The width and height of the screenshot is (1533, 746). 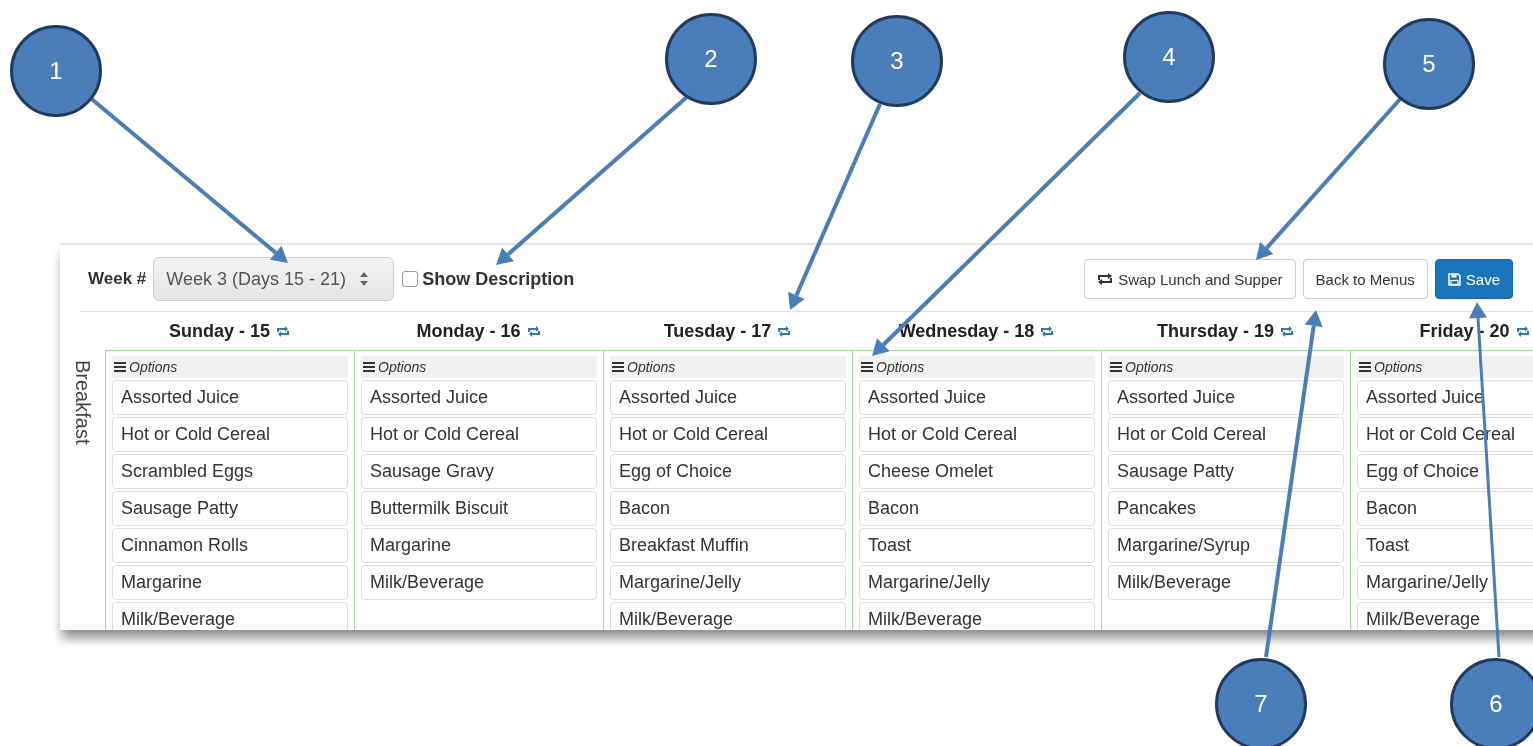 What do you see at coordinates (219, 331) in the screenshot?
I see `day-heading: Sunday - 15` at bounding box center [219, 331].